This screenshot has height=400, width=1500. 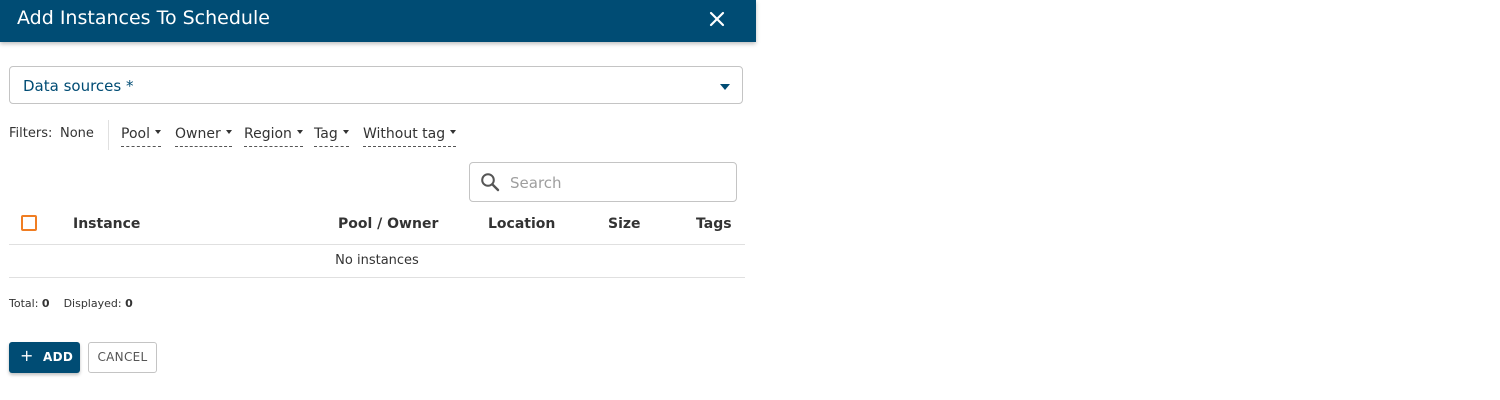 I want to click on filter-owner-label: Owner, so click(x=198, y=134).